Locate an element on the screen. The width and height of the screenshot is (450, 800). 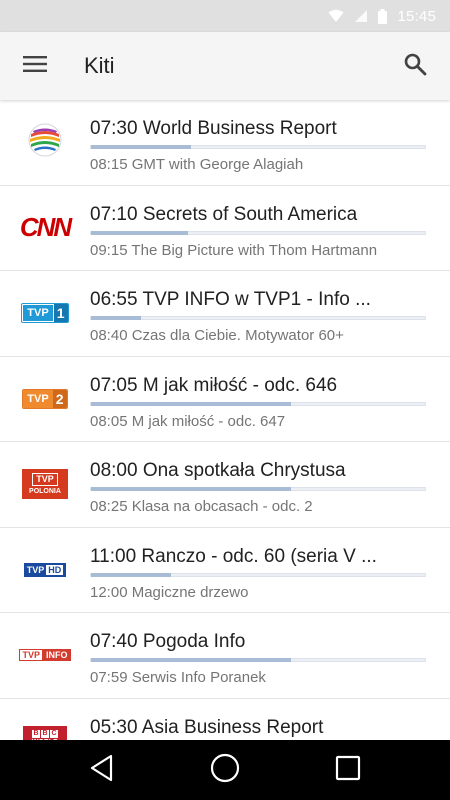
next-program-title: 08:05 M jak miłość - odc. 647 is located at coordinates (188, 421).